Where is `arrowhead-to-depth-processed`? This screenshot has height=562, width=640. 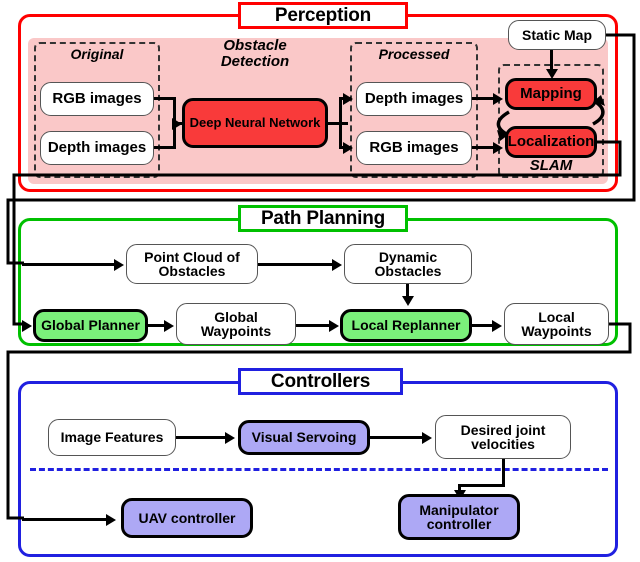
arrowhead-to-depth-processed is located at coordinates (348, 98).